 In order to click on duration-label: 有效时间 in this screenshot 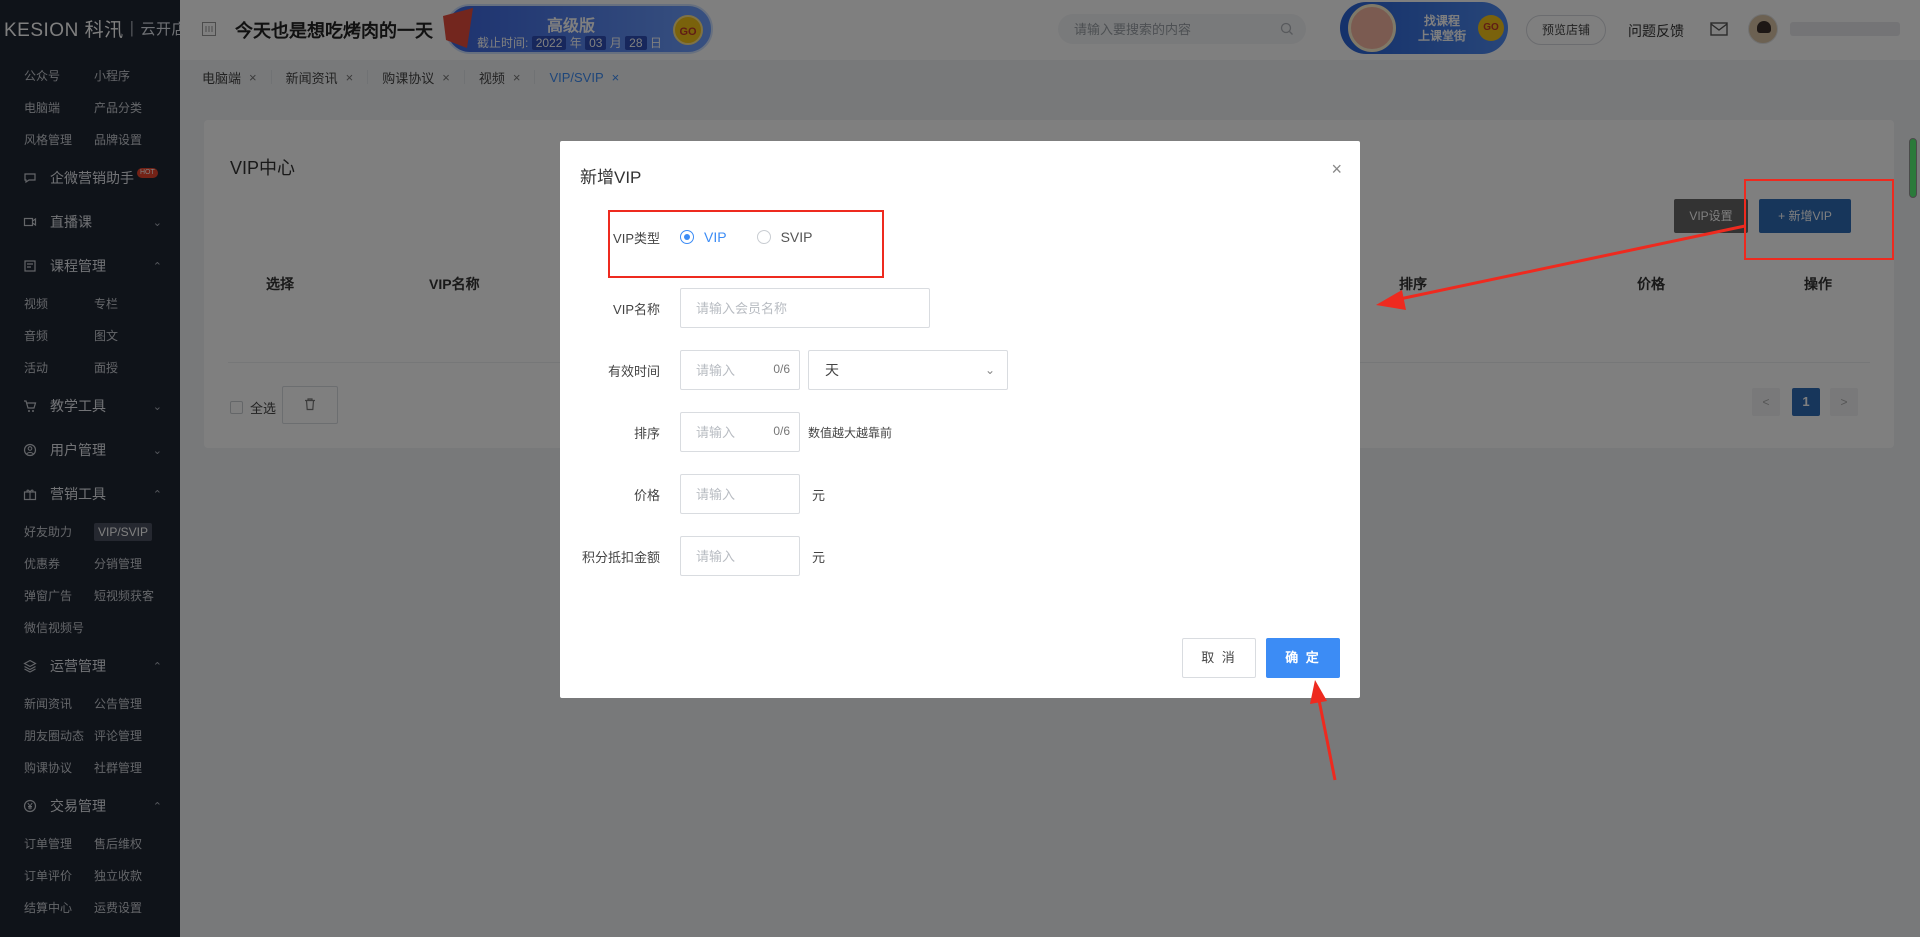, I will do `click(633, 371)`.